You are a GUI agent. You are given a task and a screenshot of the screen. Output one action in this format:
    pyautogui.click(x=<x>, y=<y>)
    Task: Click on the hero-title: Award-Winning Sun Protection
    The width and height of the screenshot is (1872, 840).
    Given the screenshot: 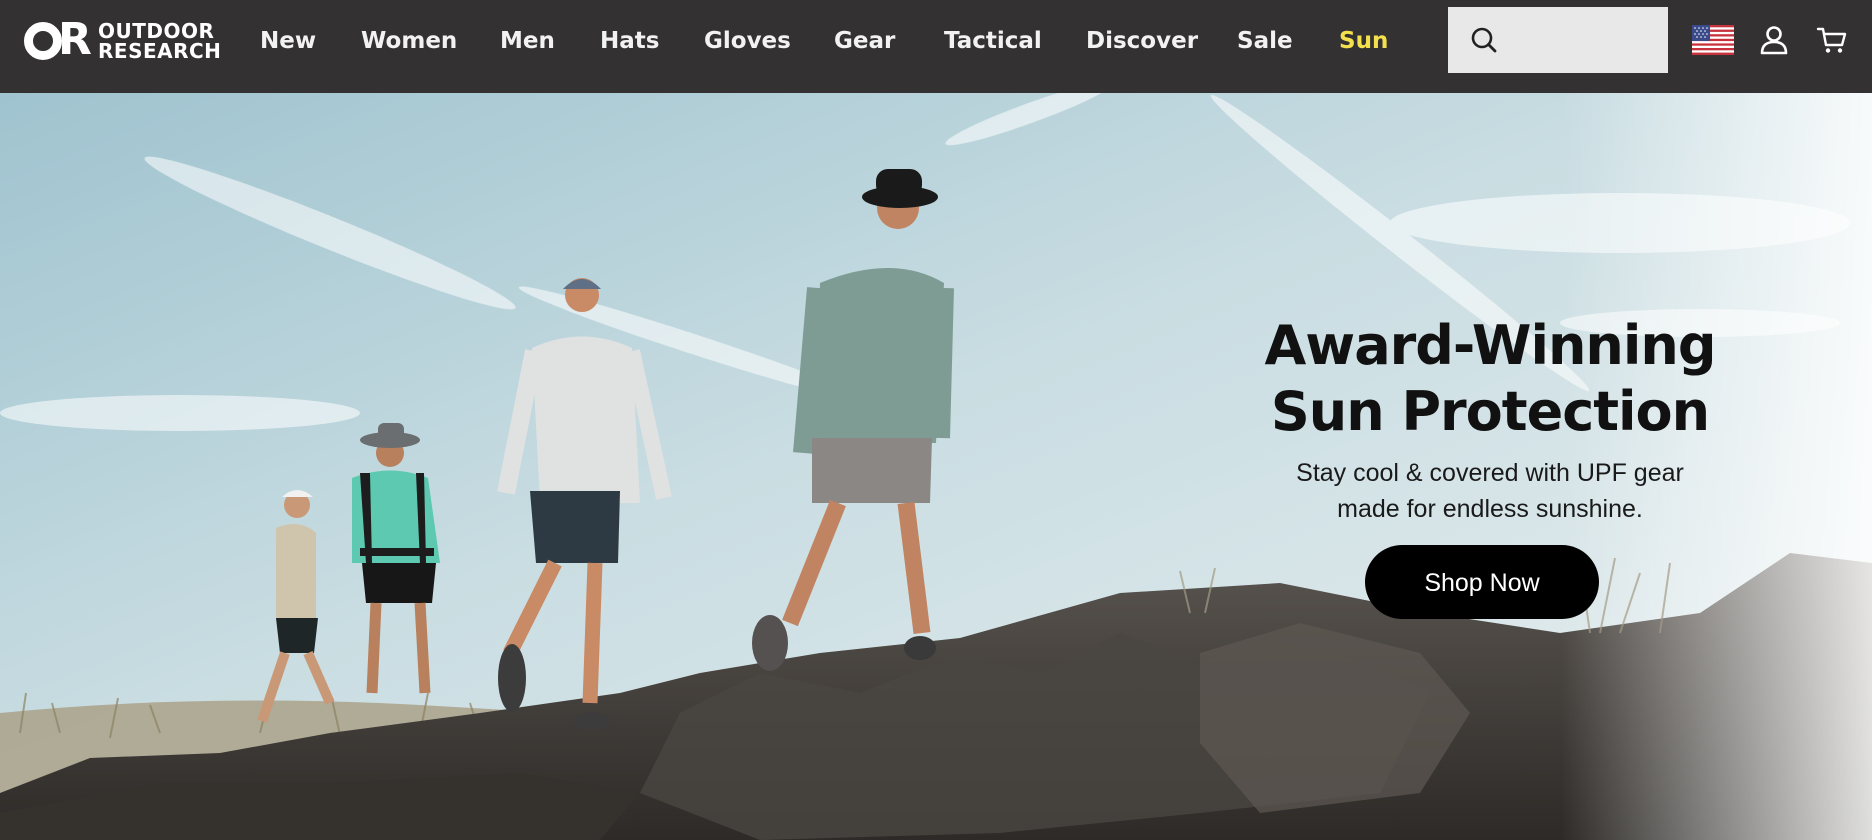 What is the action you would take?
    pyautogui.click(x=1490, y=379)
    